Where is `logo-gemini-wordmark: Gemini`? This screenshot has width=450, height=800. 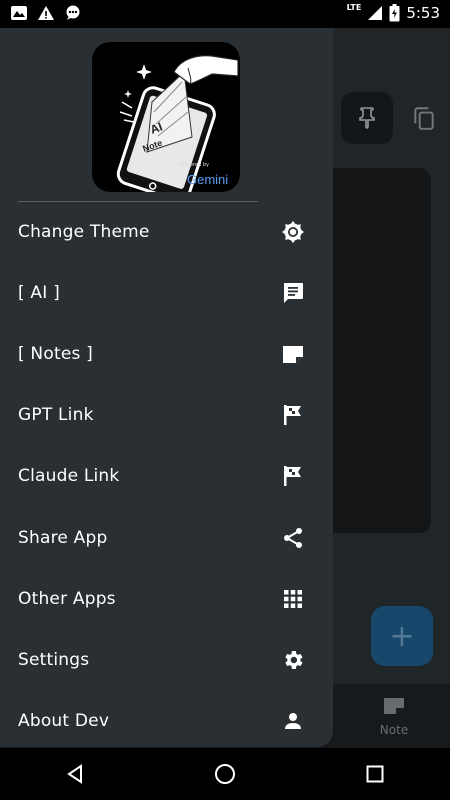 logo-gemini-wordmark: Gemini is located at coordinates (208, 179).